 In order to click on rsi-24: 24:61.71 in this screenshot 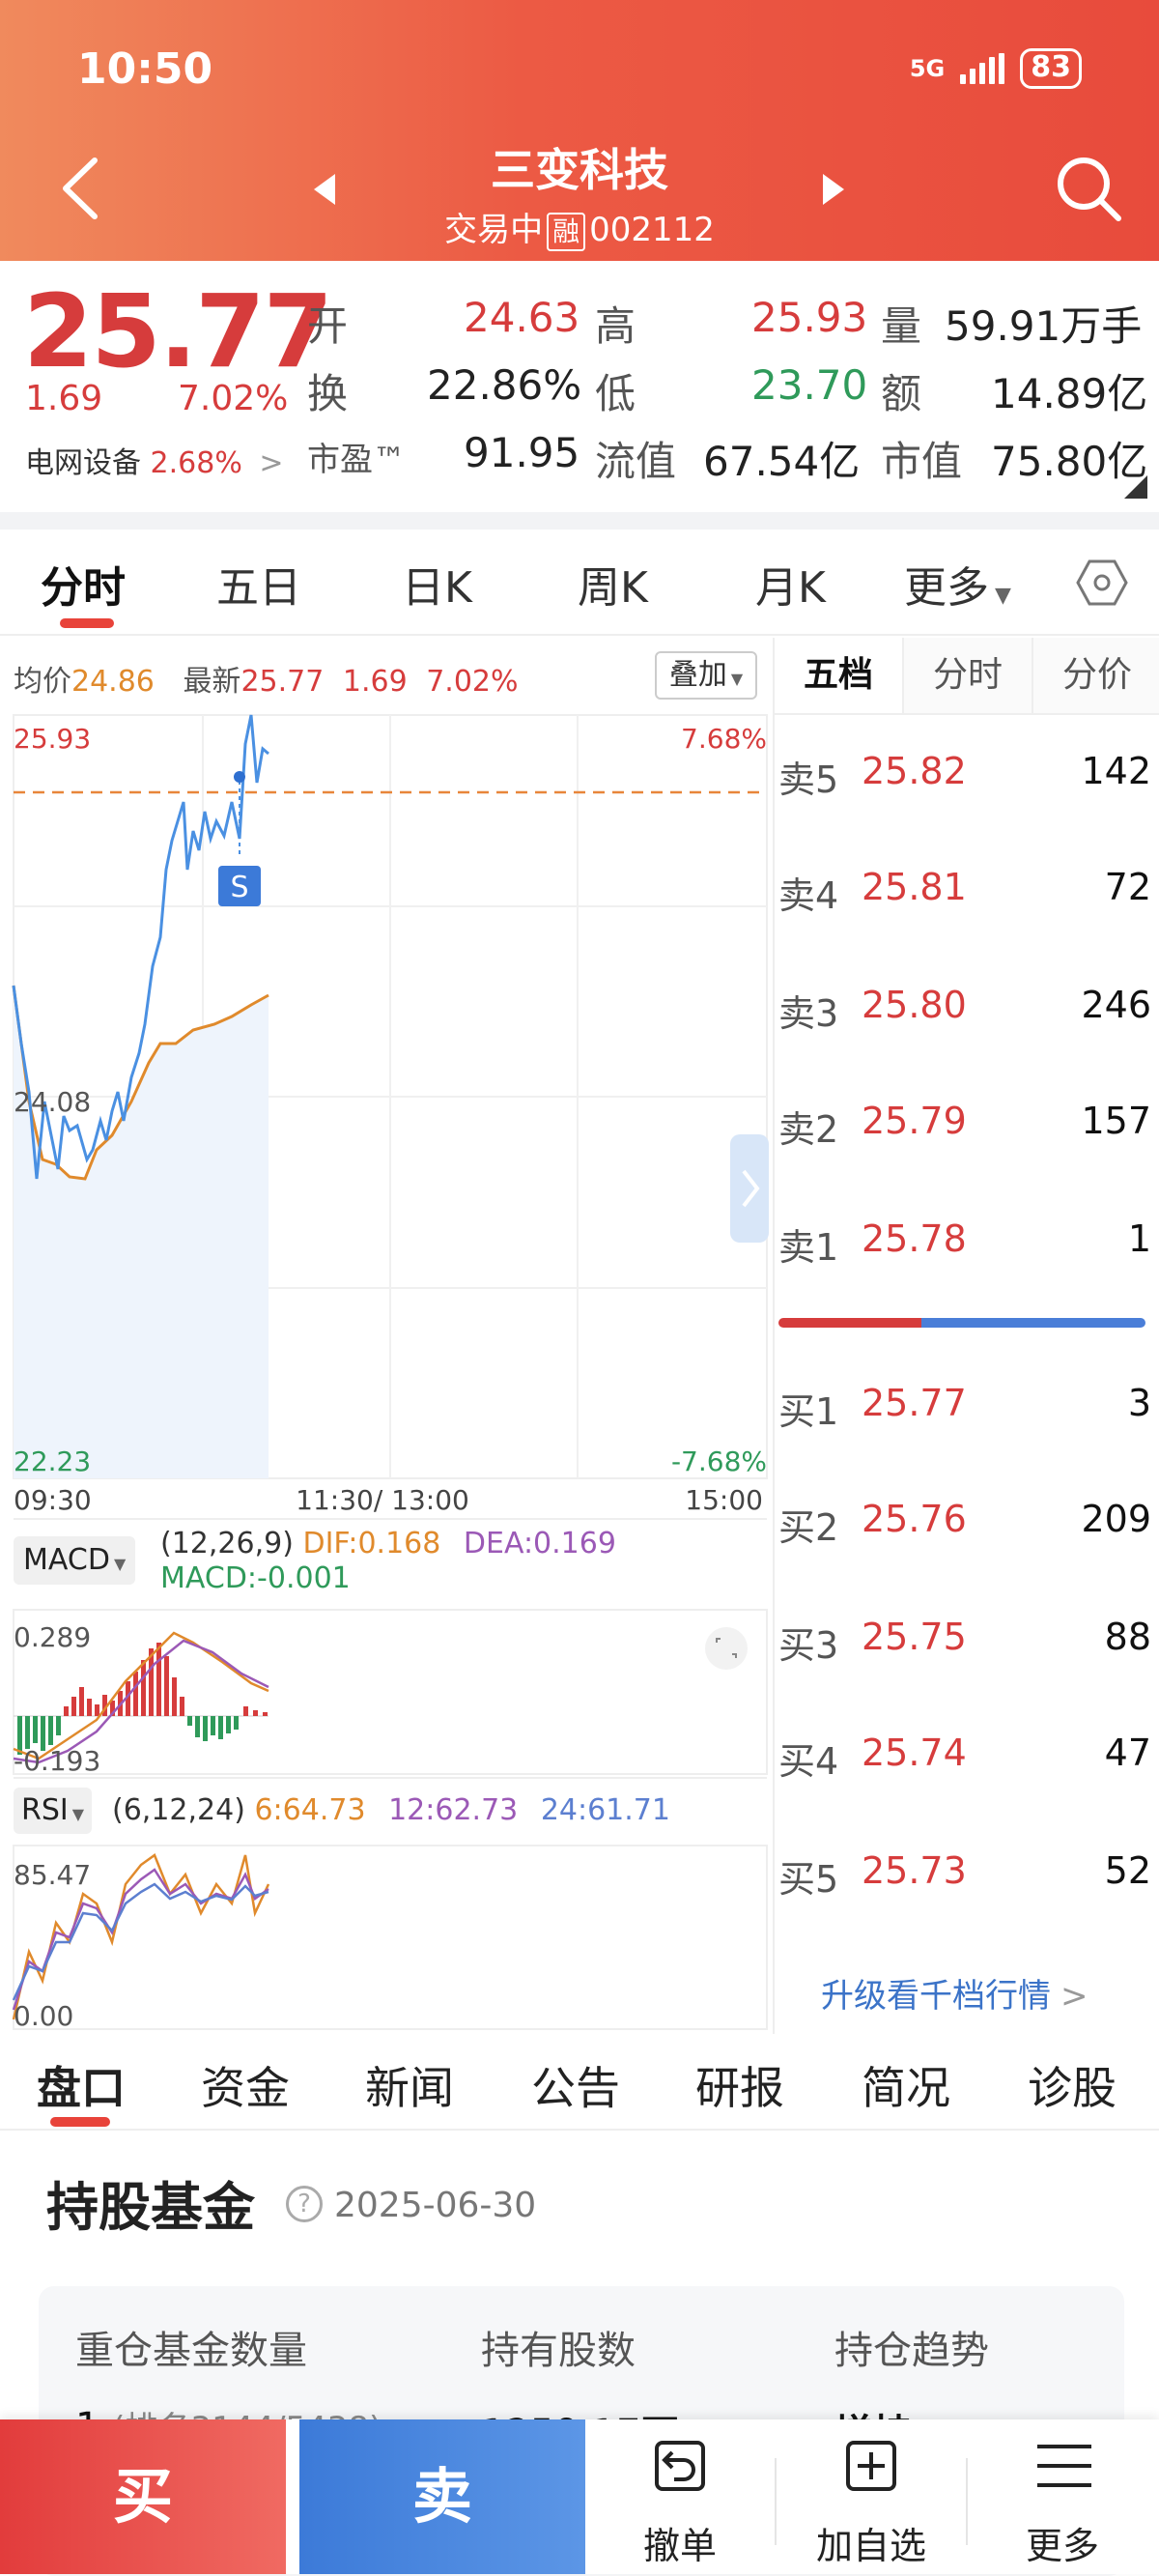, I will do `click(605, 1810)`.